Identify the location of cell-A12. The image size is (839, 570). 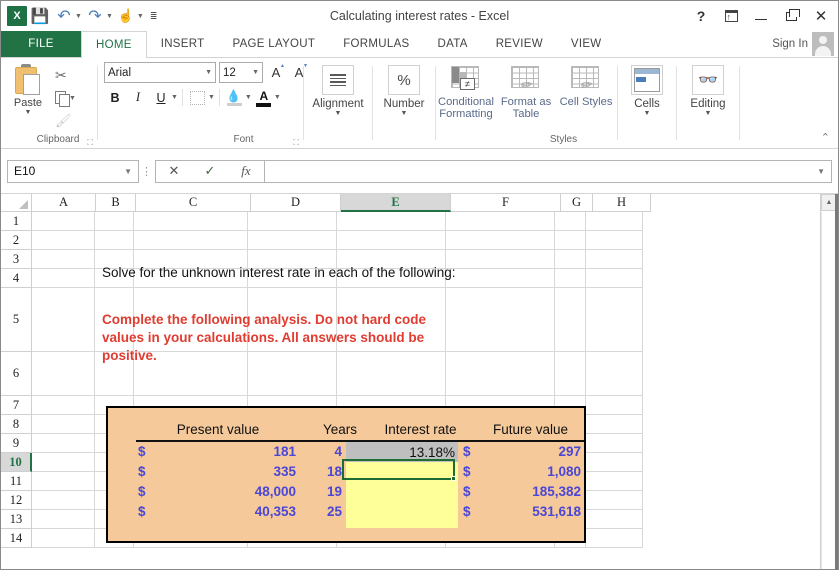
(63, 500).